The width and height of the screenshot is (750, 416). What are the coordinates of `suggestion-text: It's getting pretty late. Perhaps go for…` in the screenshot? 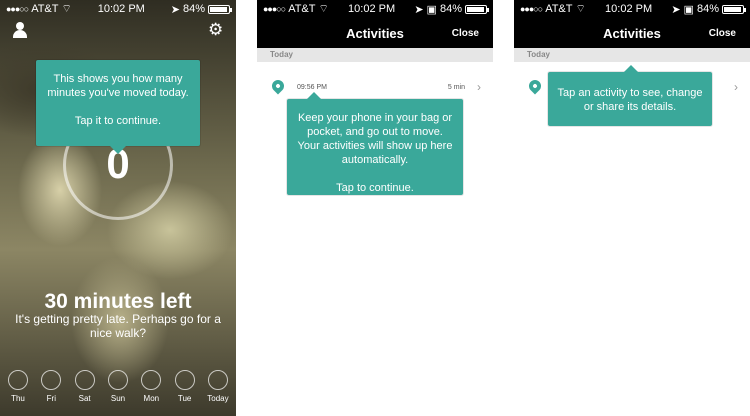 It's located at (118, 326).